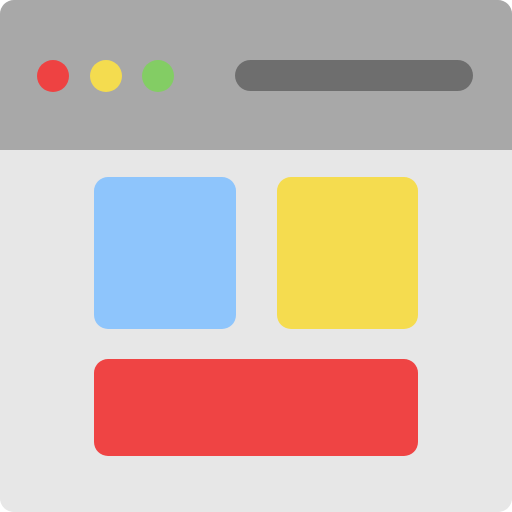 This screenshot has width=512, height=512. Describe the element at coordinates (53, 76) in the screenshot. I see `close-dot-icon` at that location.